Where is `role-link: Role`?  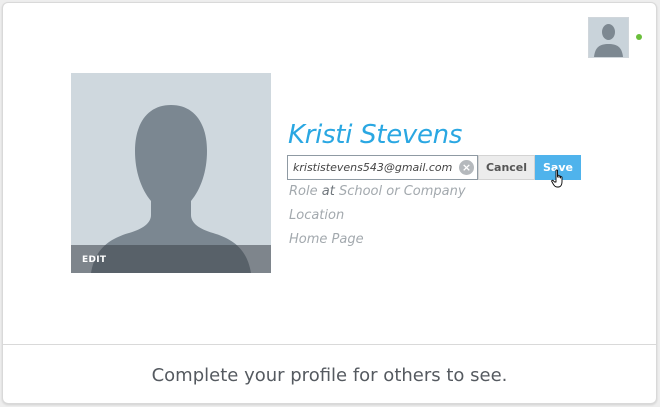
role-link: Role is located at coordinates (303, 191).